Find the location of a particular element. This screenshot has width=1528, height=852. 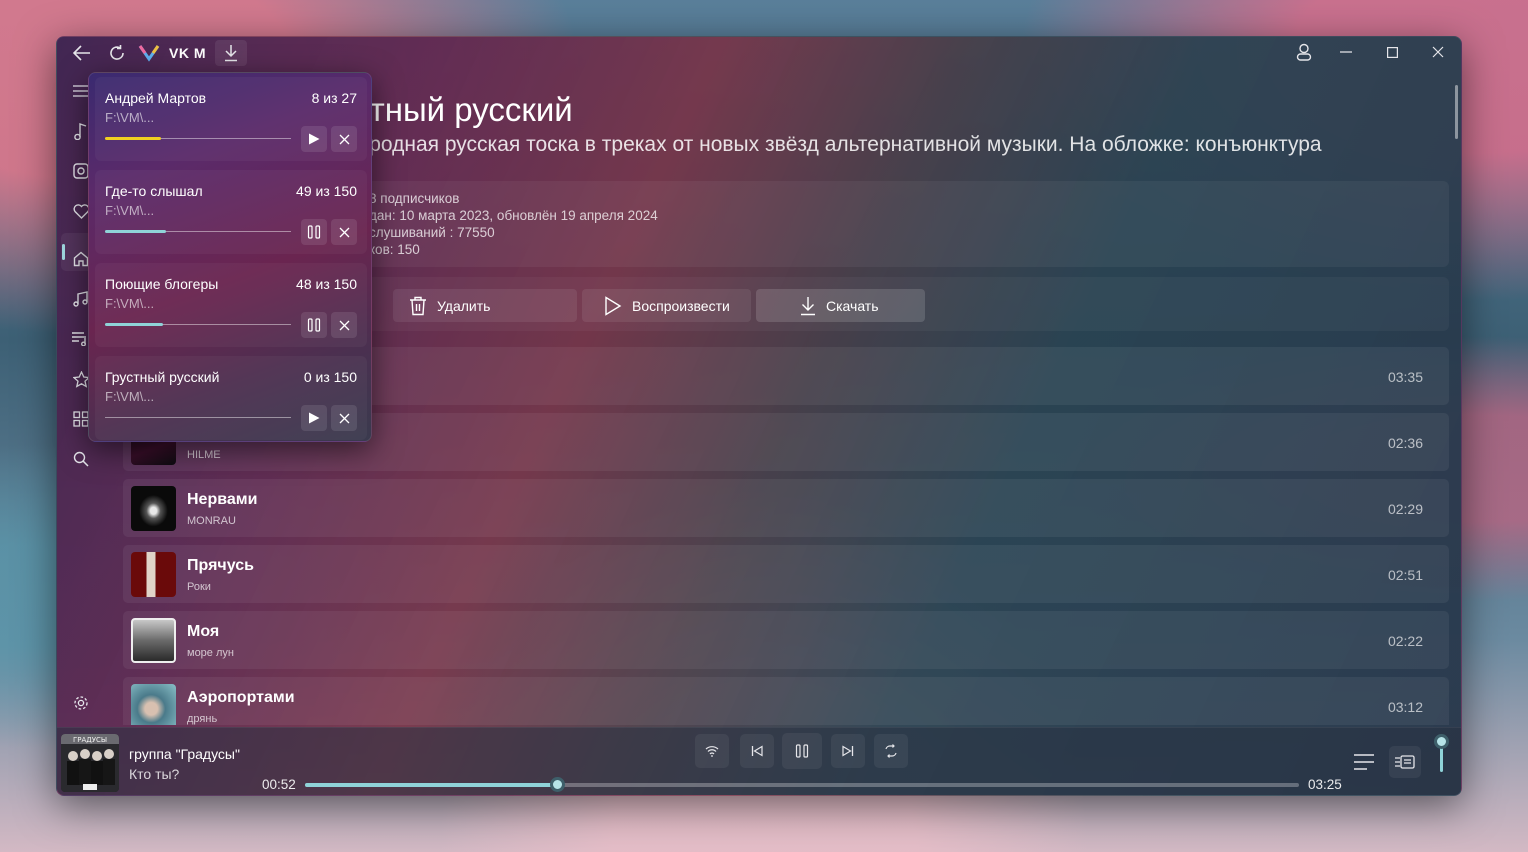

broadcast-button is located at coordinates (712, 751).